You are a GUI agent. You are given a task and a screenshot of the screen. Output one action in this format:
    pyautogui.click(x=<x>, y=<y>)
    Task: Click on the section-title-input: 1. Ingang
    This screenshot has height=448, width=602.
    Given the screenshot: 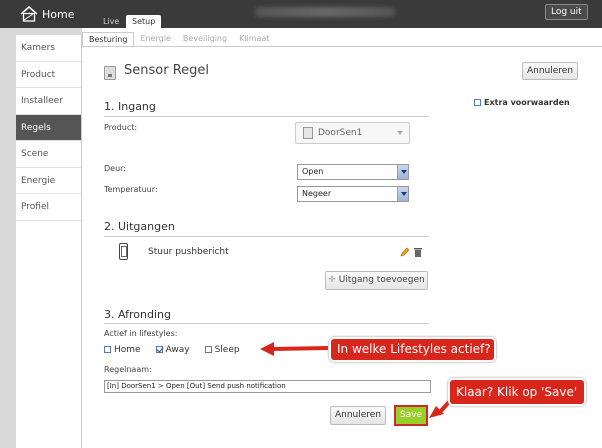 What is the action you would take?
    pyautogui.click(x=130, y=106)
    